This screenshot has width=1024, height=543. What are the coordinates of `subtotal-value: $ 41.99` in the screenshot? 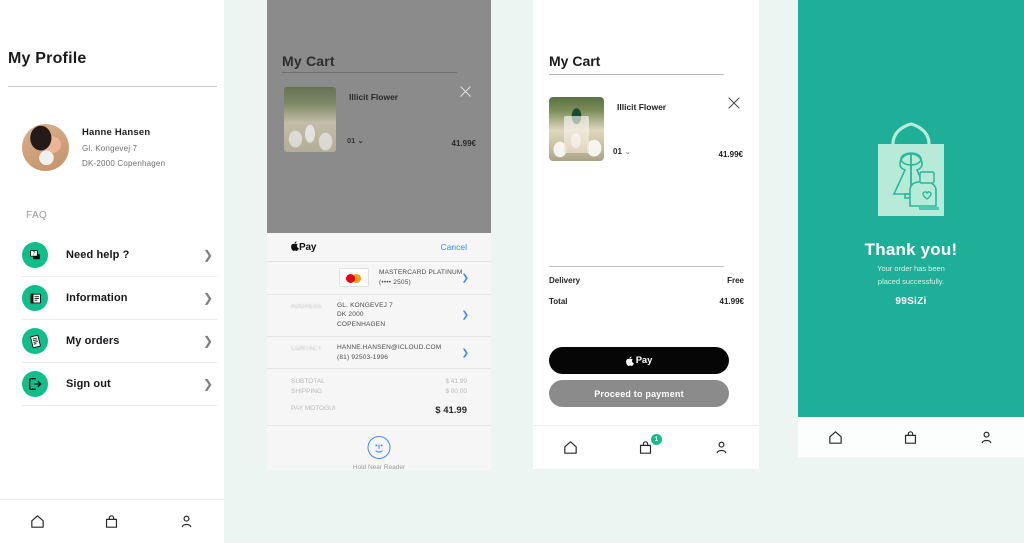 It's located at (456, 382).